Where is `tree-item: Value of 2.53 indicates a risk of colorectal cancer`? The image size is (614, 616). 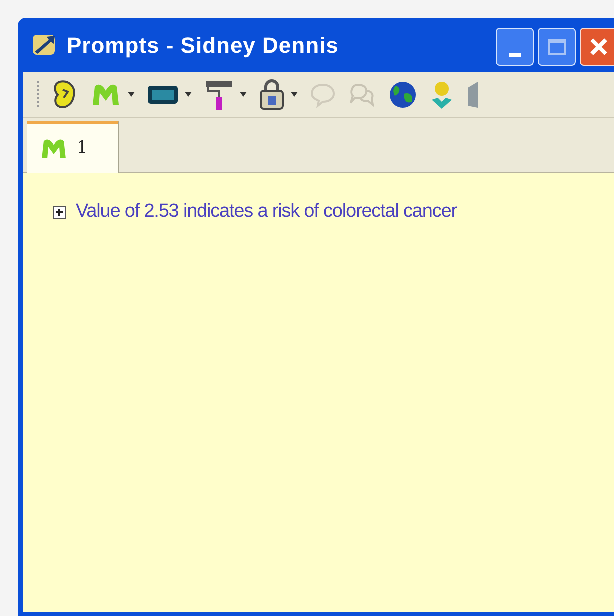 tree-item: Value of 2.53 indicates a risk of colorectal cancer is located at coordinates (266, 212).